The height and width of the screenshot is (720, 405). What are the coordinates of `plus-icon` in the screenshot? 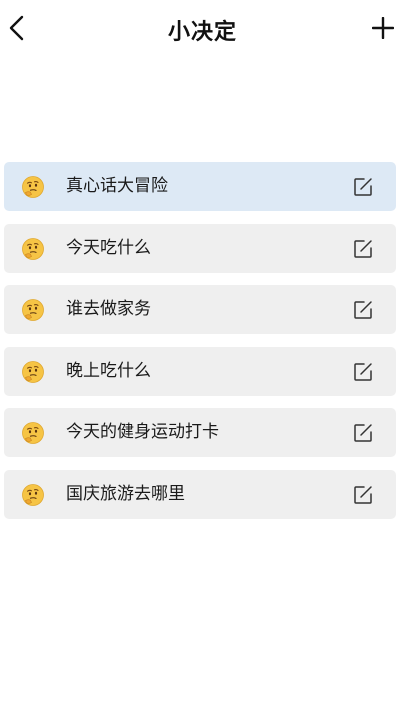 It's located at (383, 28).